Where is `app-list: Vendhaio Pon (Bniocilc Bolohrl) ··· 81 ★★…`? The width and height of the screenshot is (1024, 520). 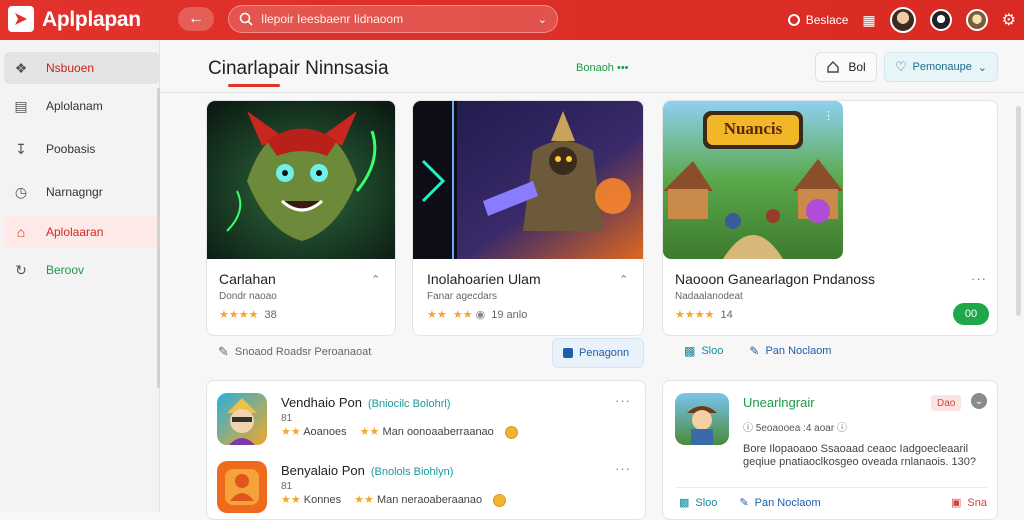
app-list: Vendhaio Pon (Bniocilc Bolohrl) ··· 81 ★★… is located at coordinates (426, 450).